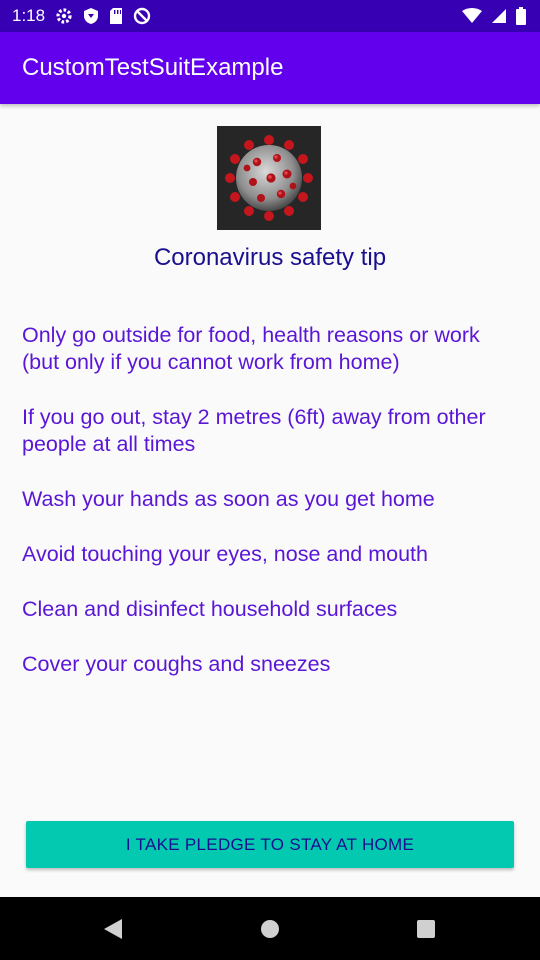 This screenshot has width=540, height=960. What do you see at coordinates (499, 16) in the screenshot?
I see `signal-icon` at bounding box center [499, 16].